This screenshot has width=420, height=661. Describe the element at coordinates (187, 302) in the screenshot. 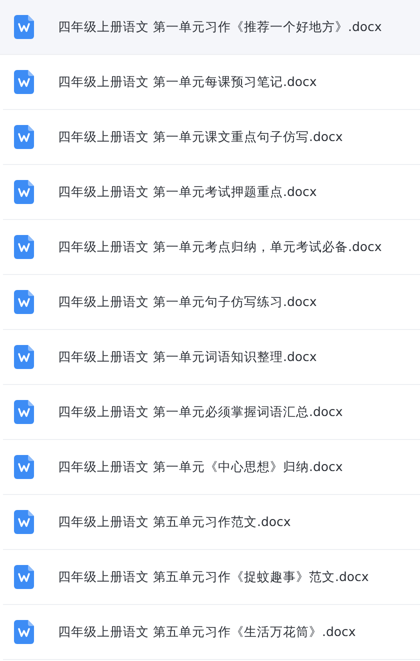

I see `file-name: 四年级上册语文 第一单元句子仿写练习.docx` at that location.